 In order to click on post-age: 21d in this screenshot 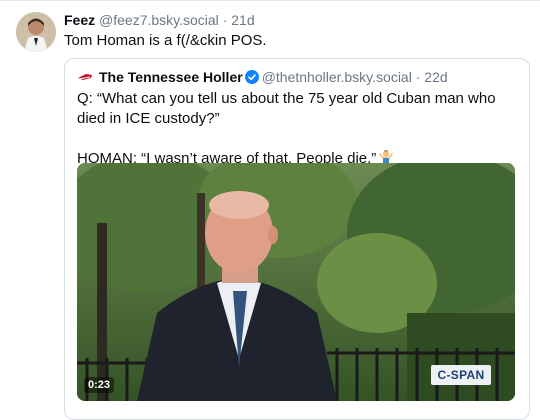, I will do `click(242, 20)`.